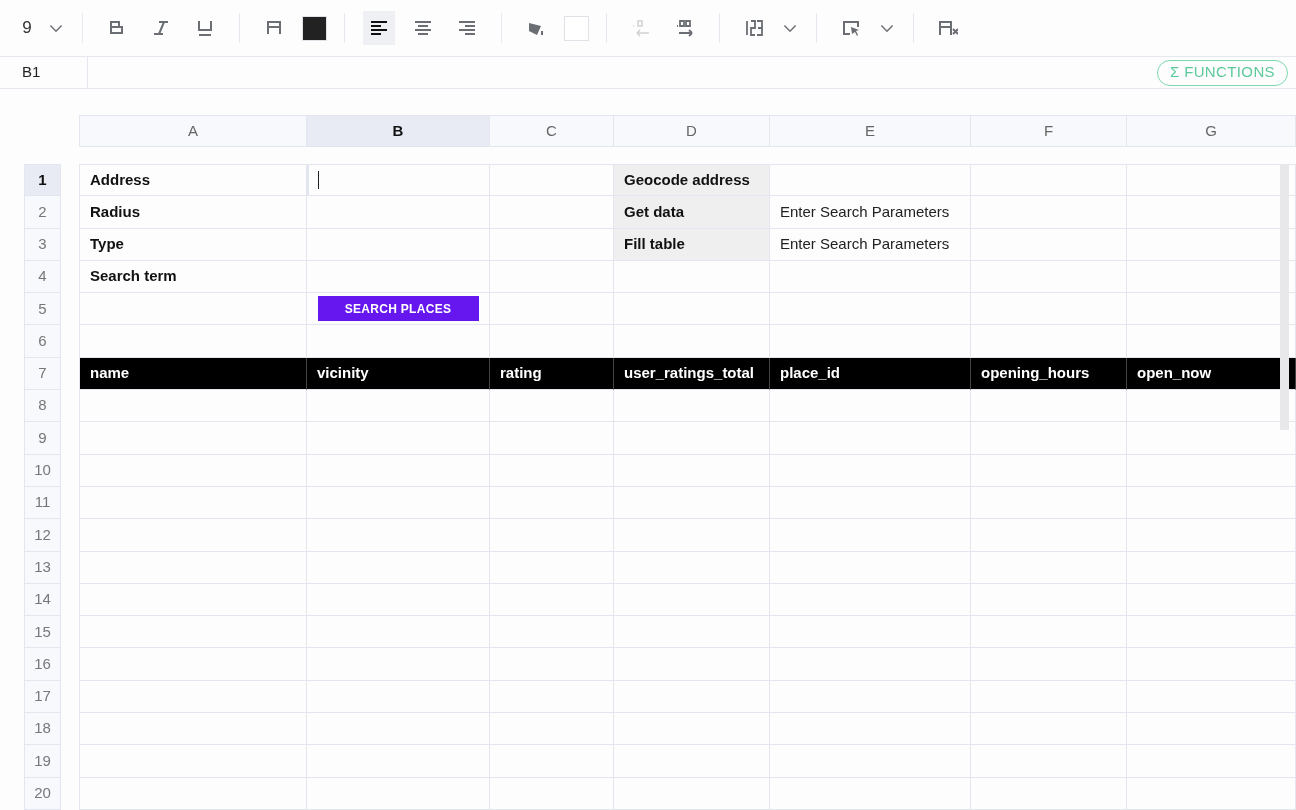  What do you see at coordinates (754, 28) in the screenshot?
I see `number-format-icon` at bounding box center [754, 28].